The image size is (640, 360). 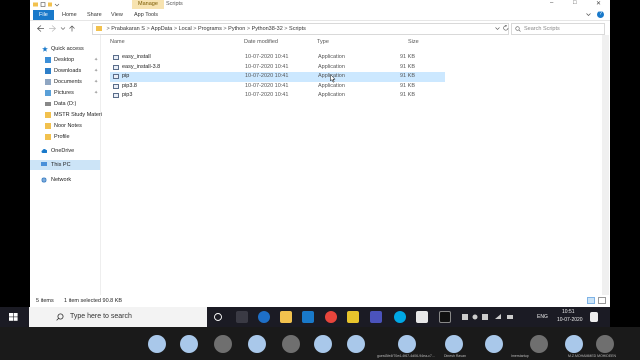 I want to click on tab-app-tools: App Tools, so click(x=146, y=15).